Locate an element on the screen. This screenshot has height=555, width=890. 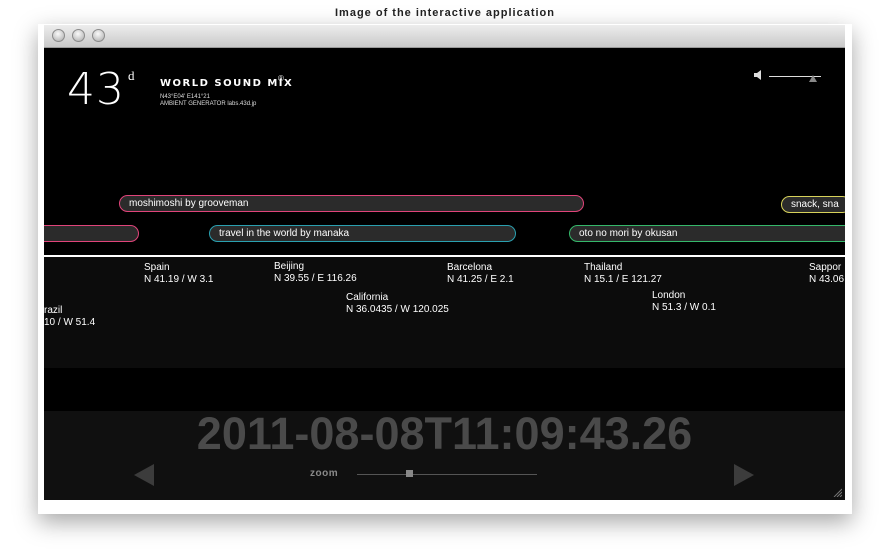
city-coords: N 41.19 / W 3.1 is located at coordinates (179, 279).